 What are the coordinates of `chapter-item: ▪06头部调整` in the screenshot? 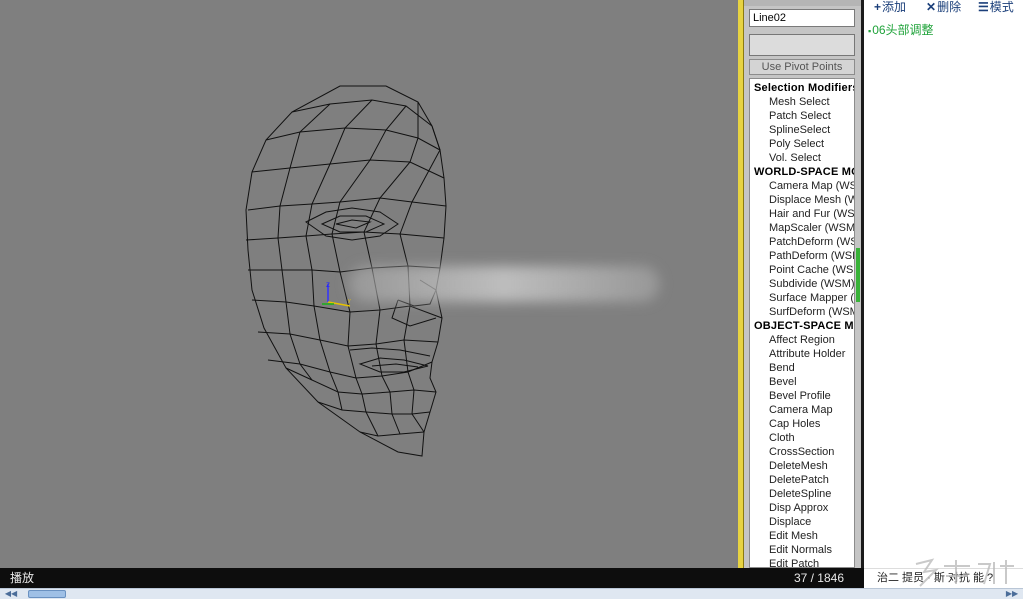 It's located at (901, 29).